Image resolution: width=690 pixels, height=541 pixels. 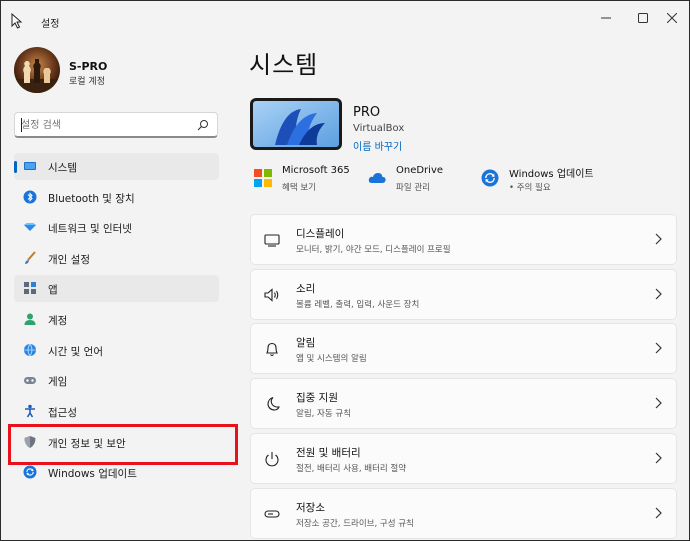 What do you see at coordinates (551, 174) in the screenshot?
I see `quick-link-title: Windows 업데이트` at bounding box center [551, 174].